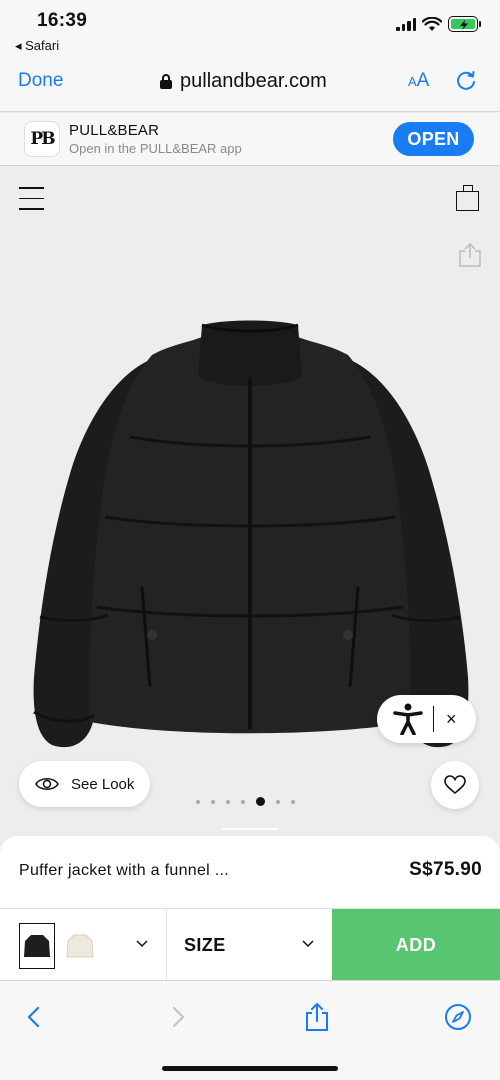 The height and width of the screenshot is (1080, 500). I want to click on battery-icon, so click(464, 24).